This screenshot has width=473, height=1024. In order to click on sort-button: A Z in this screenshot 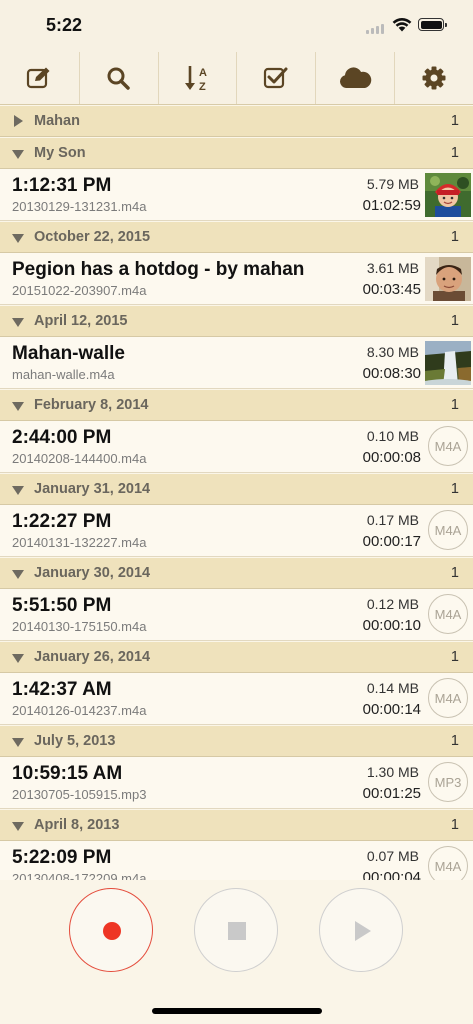, I will do `click(197, 78)`.